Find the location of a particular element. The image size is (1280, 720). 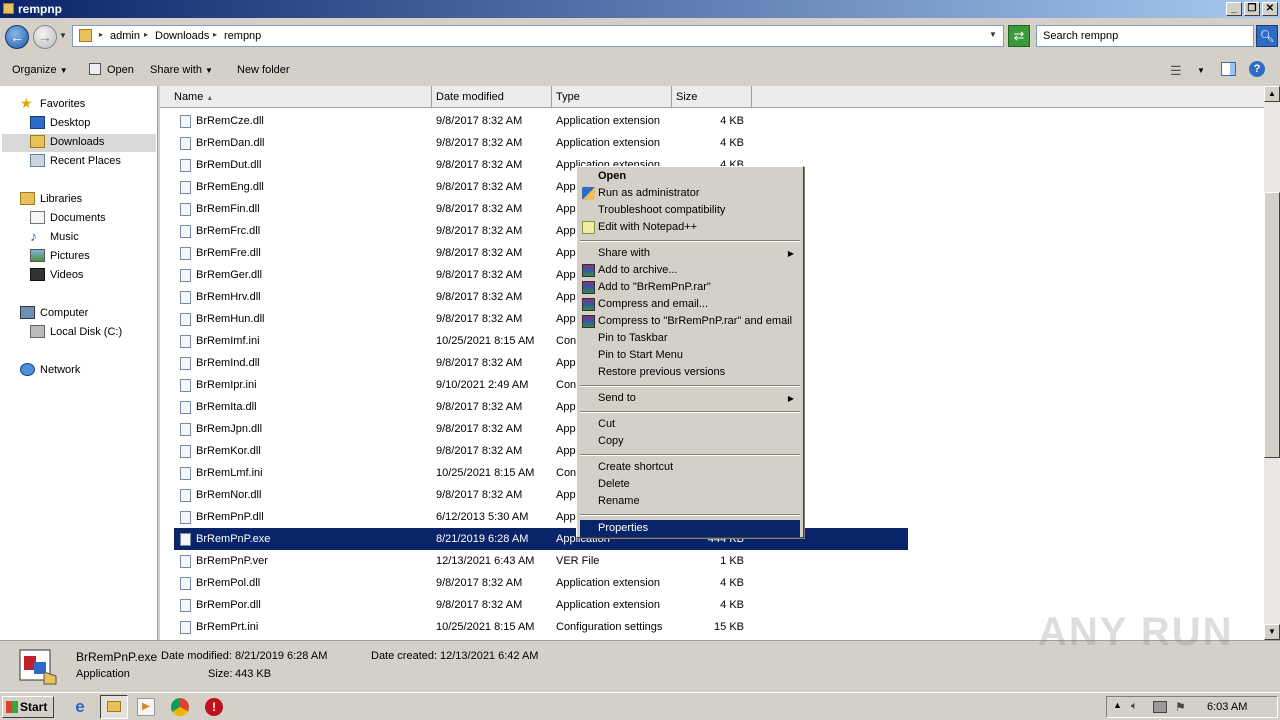

menu-open: Open is located at coordinates (690, 176).